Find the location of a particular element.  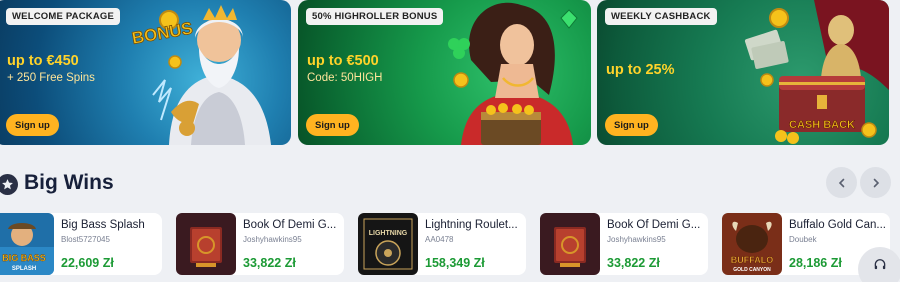

chevron-right-icon is located at coordinates (876, 182).